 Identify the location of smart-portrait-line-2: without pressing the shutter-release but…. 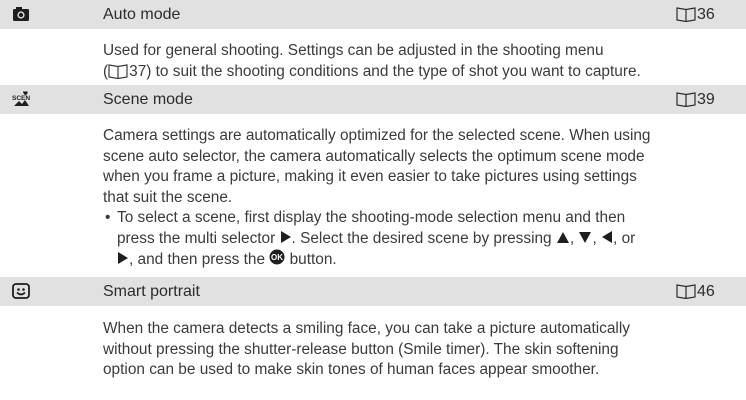
(361, 349).